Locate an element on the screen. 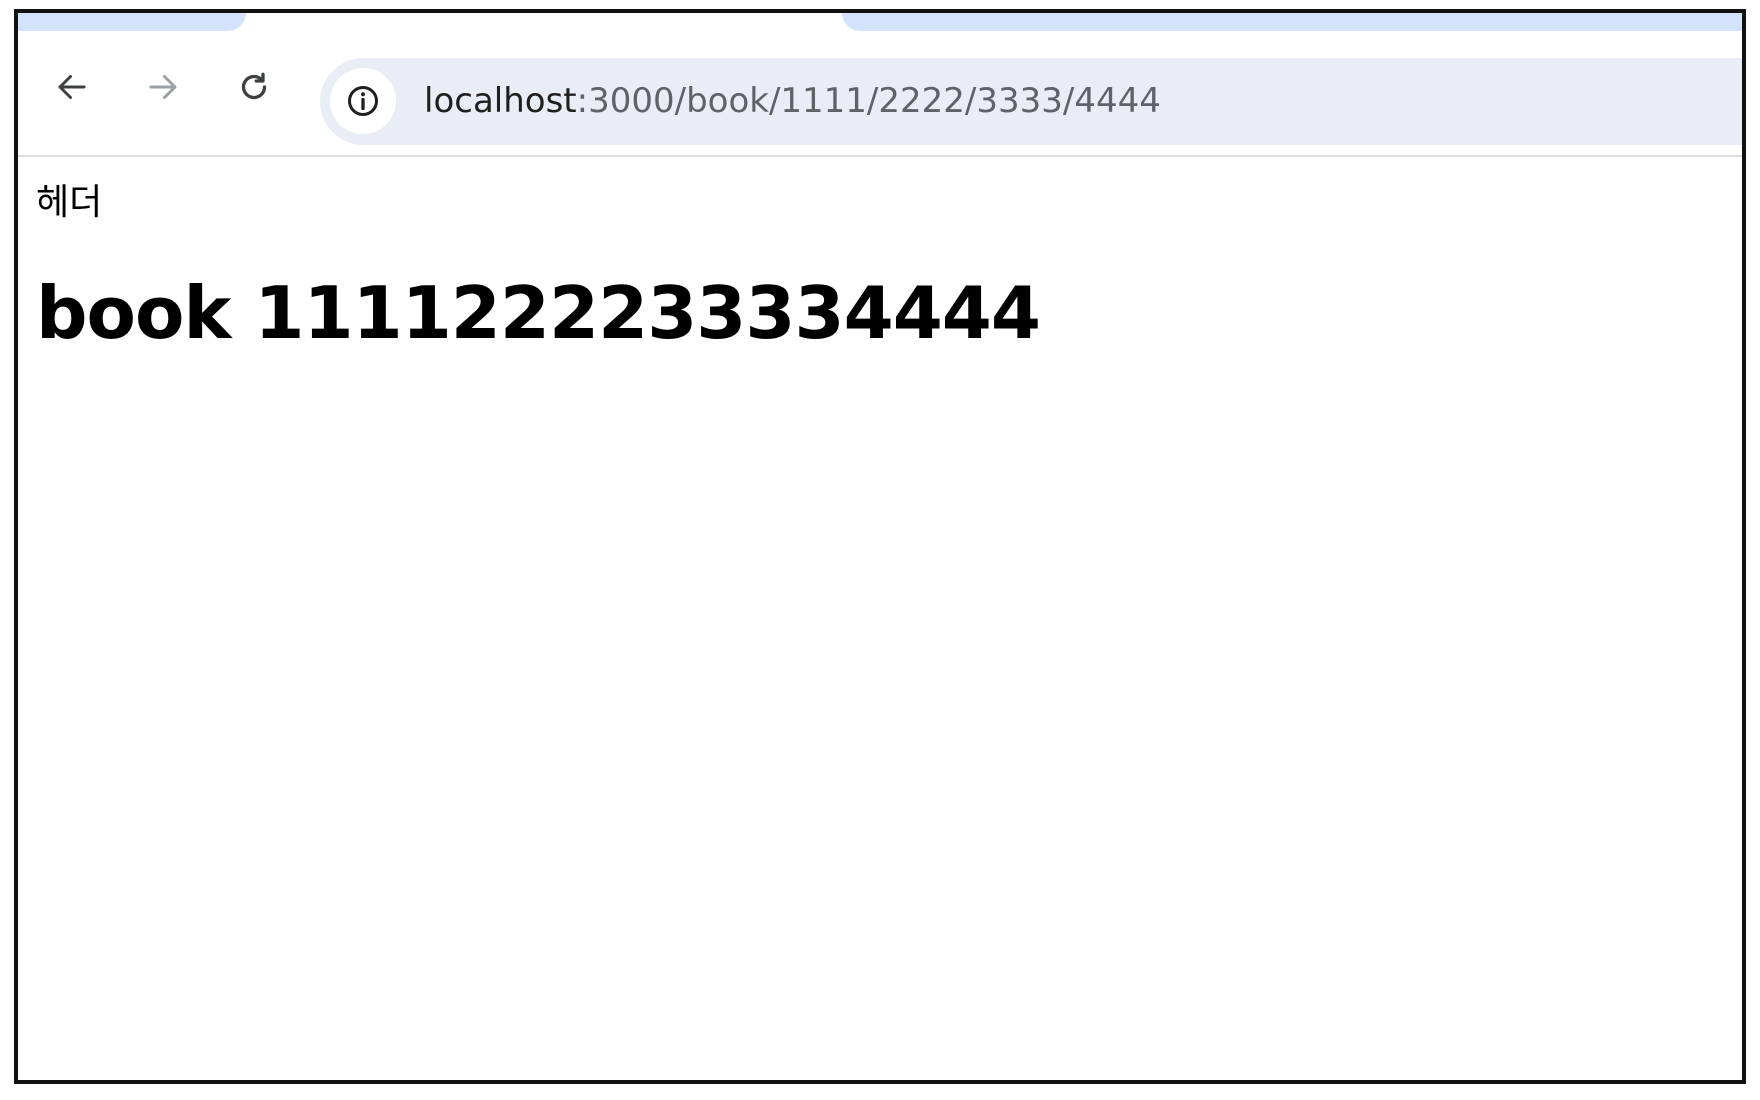 This screenshot has height=1100, width=1760. url-path: :3000/book/1111/2222/3333/4444 is located at coordinates (868, 101).